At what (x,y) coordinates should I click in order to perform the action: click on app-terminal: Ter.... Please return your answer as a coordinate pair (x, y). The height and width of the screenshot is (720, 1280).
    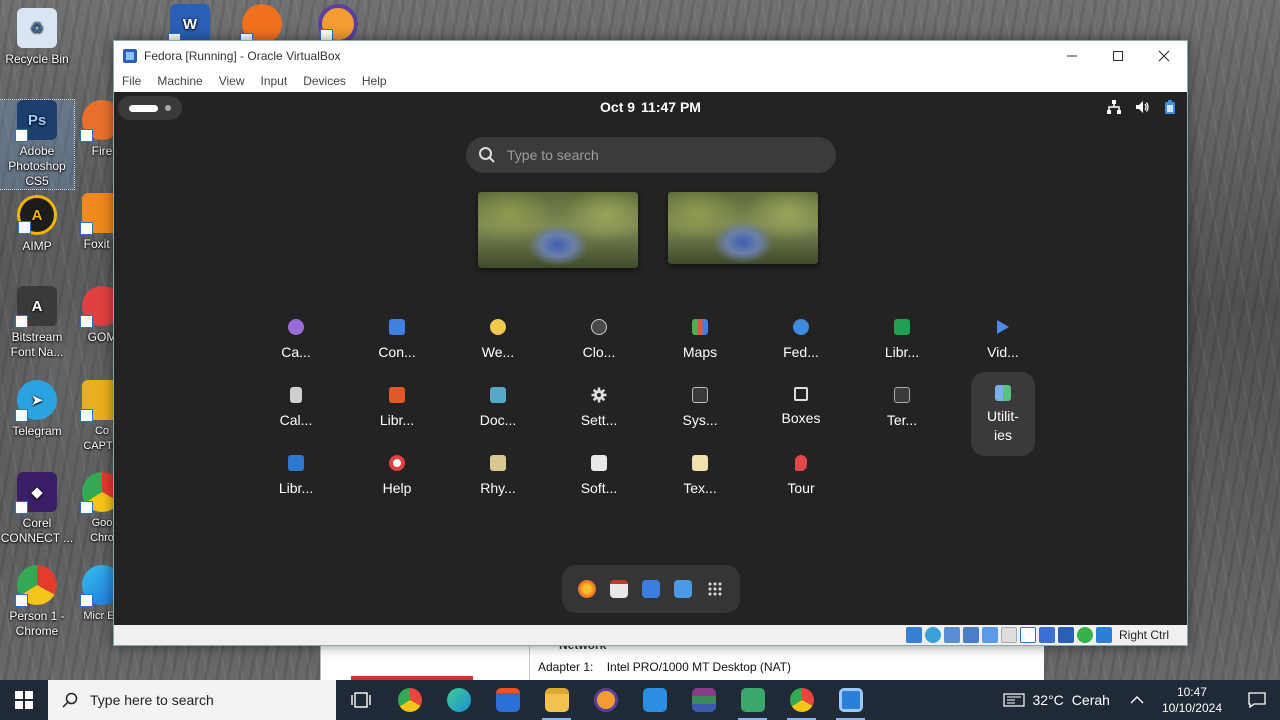
    Looking at the image, I should click on (902, 415).